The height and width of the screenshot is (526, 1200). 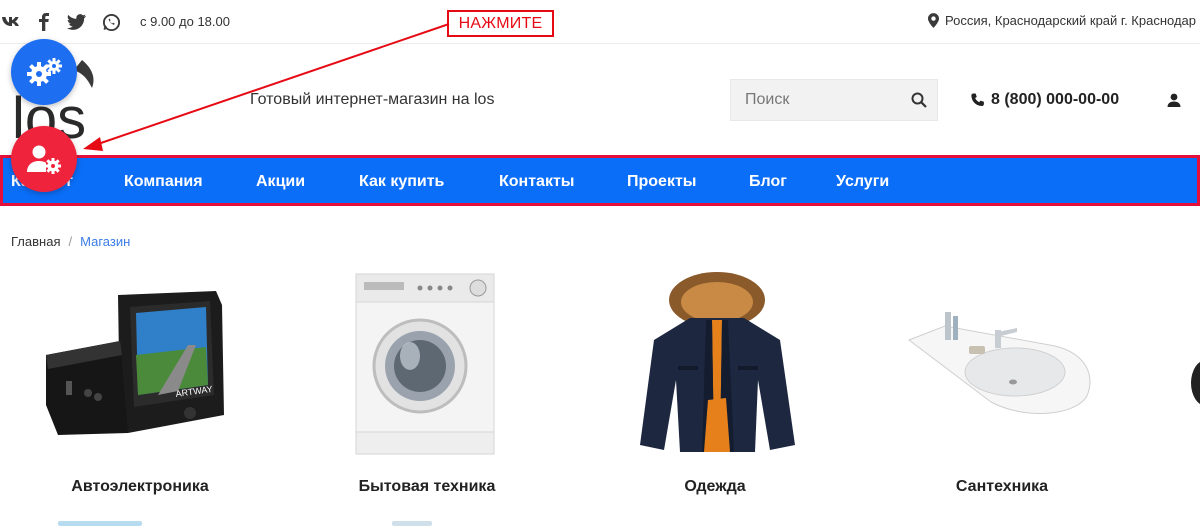 I want to click on search-box, so click(x=834, y=100).